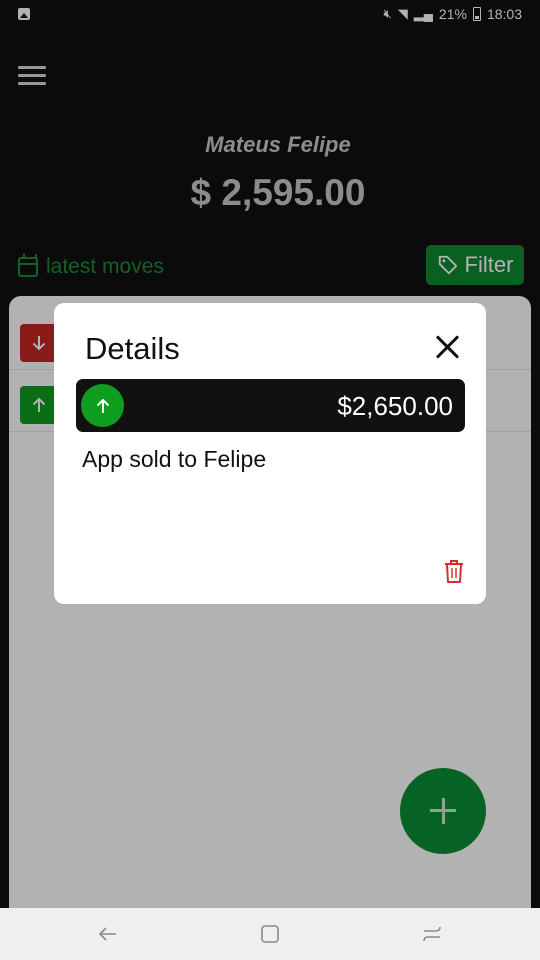  What do you see at coordinates (395, 406) in the screenshot?
I see `transaction-amount: $2,650.00` at bounding box center [395, 406].